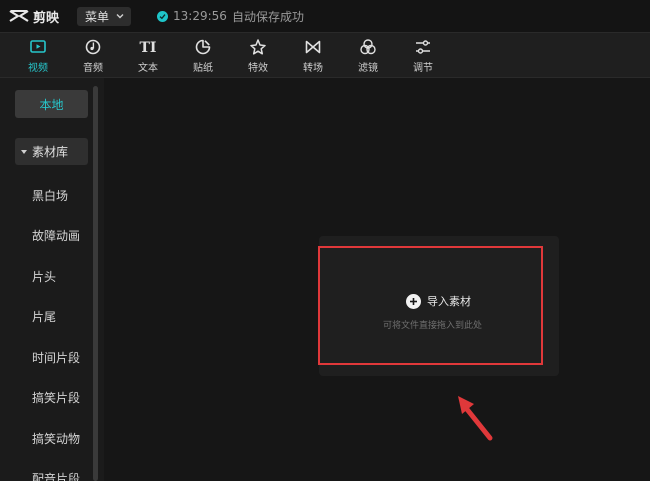 The width and height of the screenshot is (650, 481). Describe the element at coordinates (203, 57) in the screenshot. I see `tab-sticker: 贴纸` at that location.